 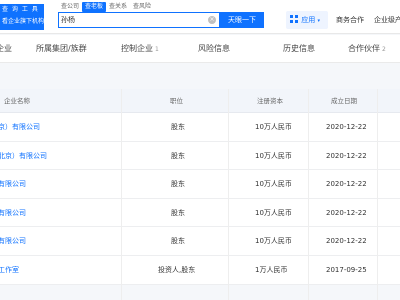 I want to click on tab-relation: 查关系, so click(x=118, y=7).